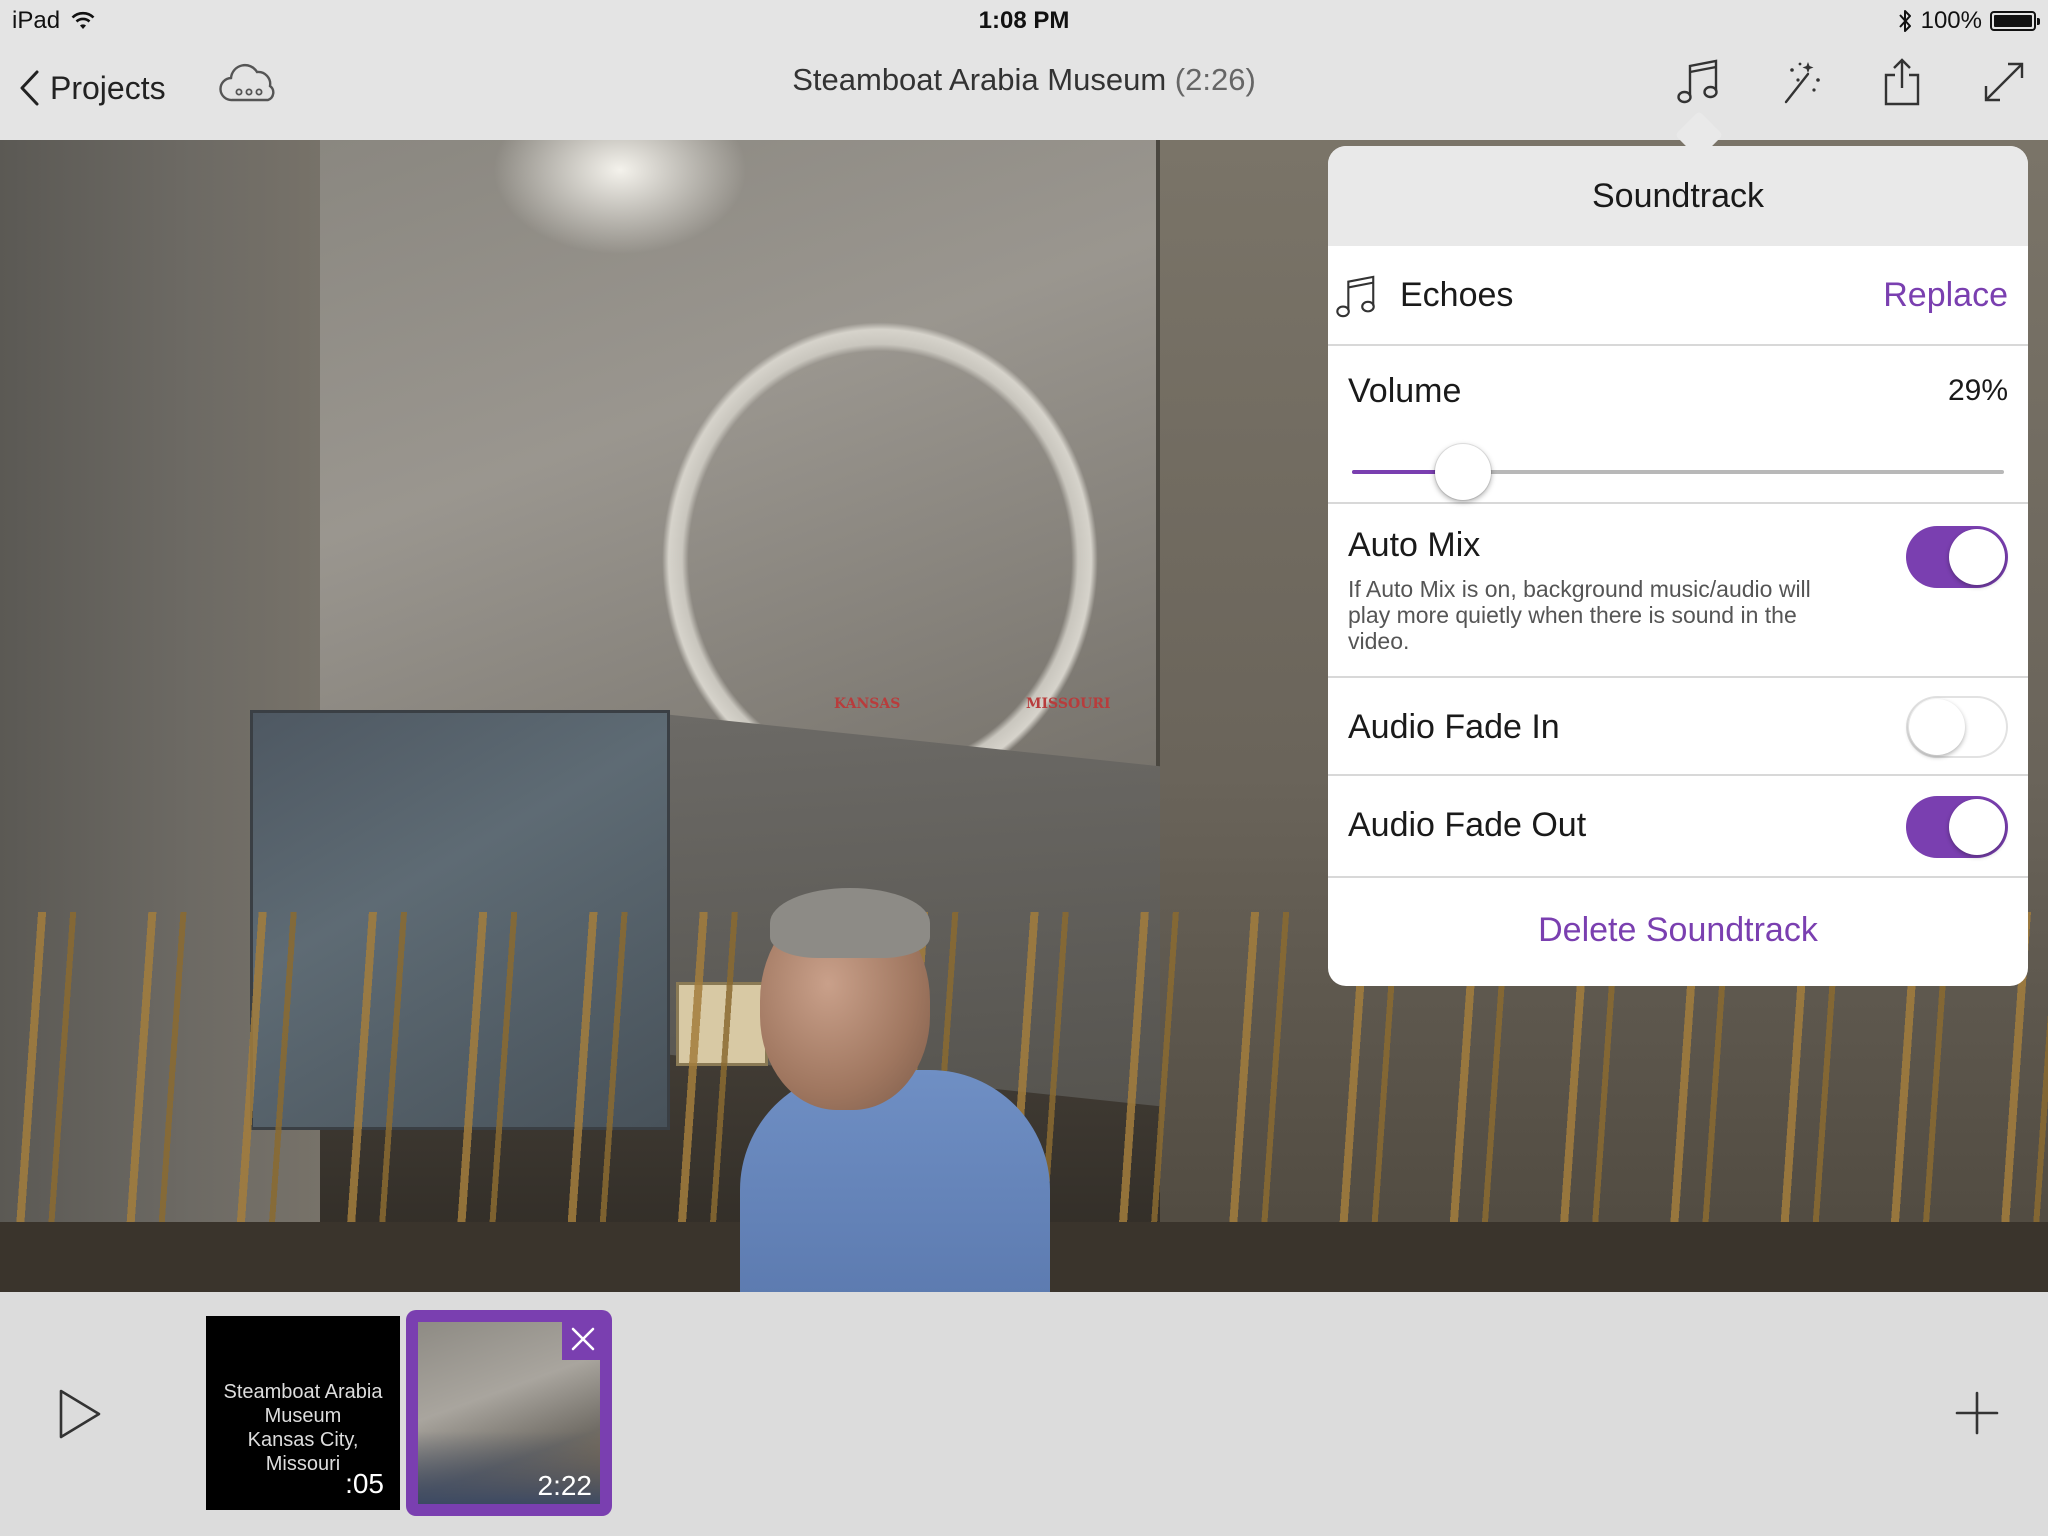 The height and width of the screenshot is (1536, 2048). I want to click on fullscreen-button, so click(2004, 82).